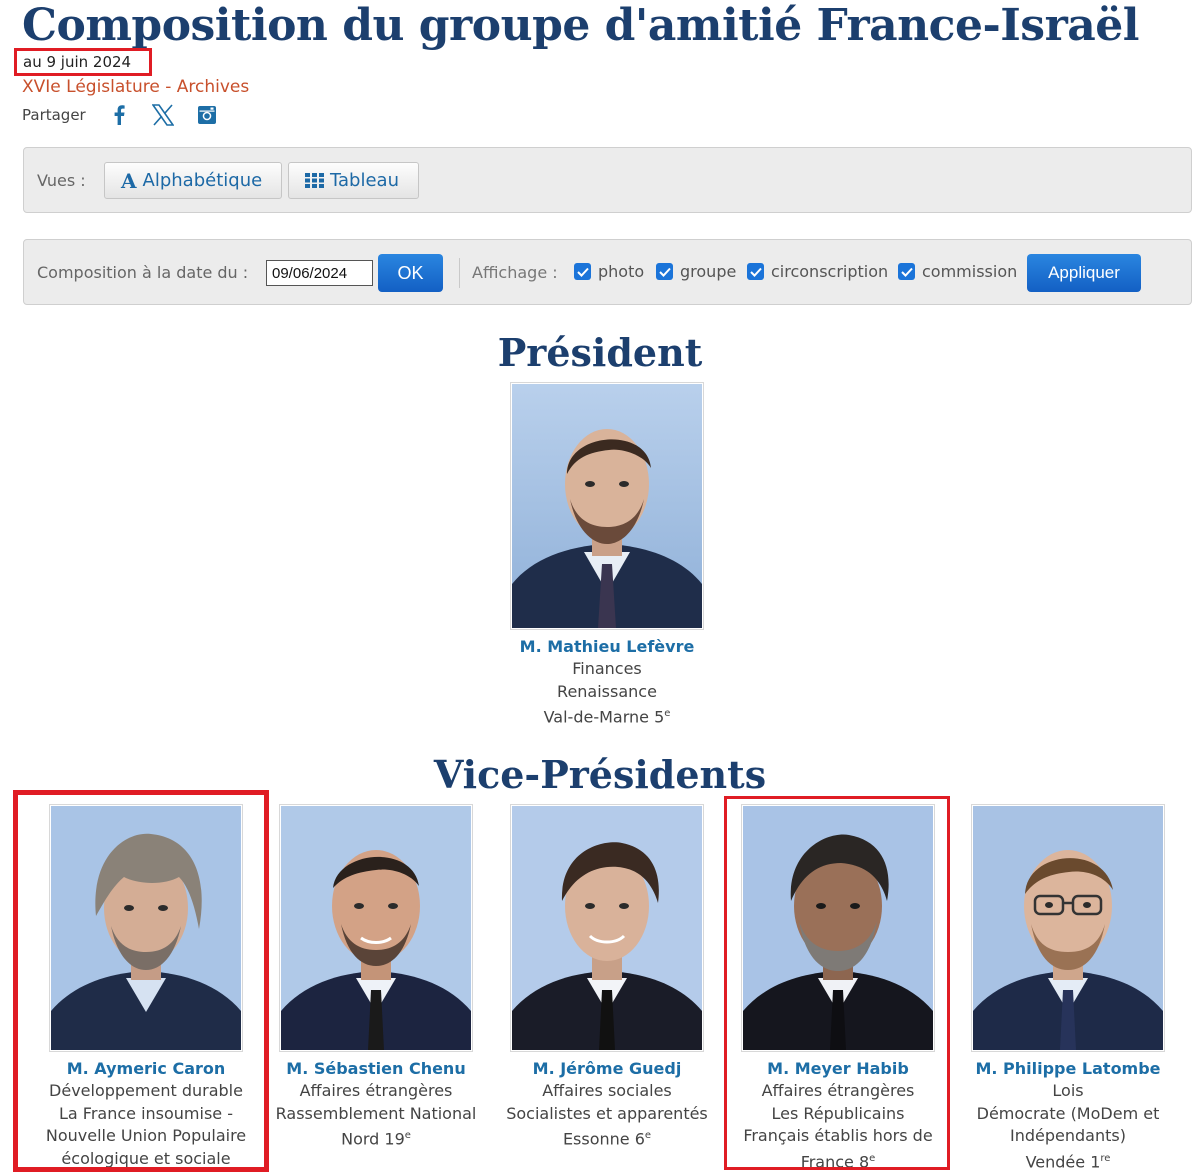 This screenshot has height=1172, width=1200. Describe the element at coordinates (1068, 1135) in the screenshot. I see `group-text: Indépendants)` at that location.